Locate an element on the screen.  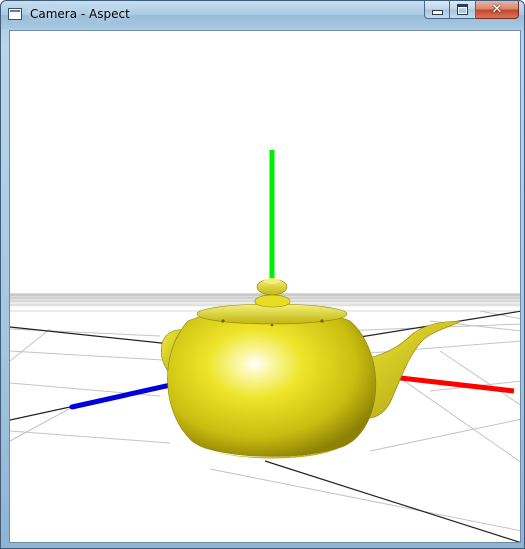
app-icon is located at coordinates (15, 14).